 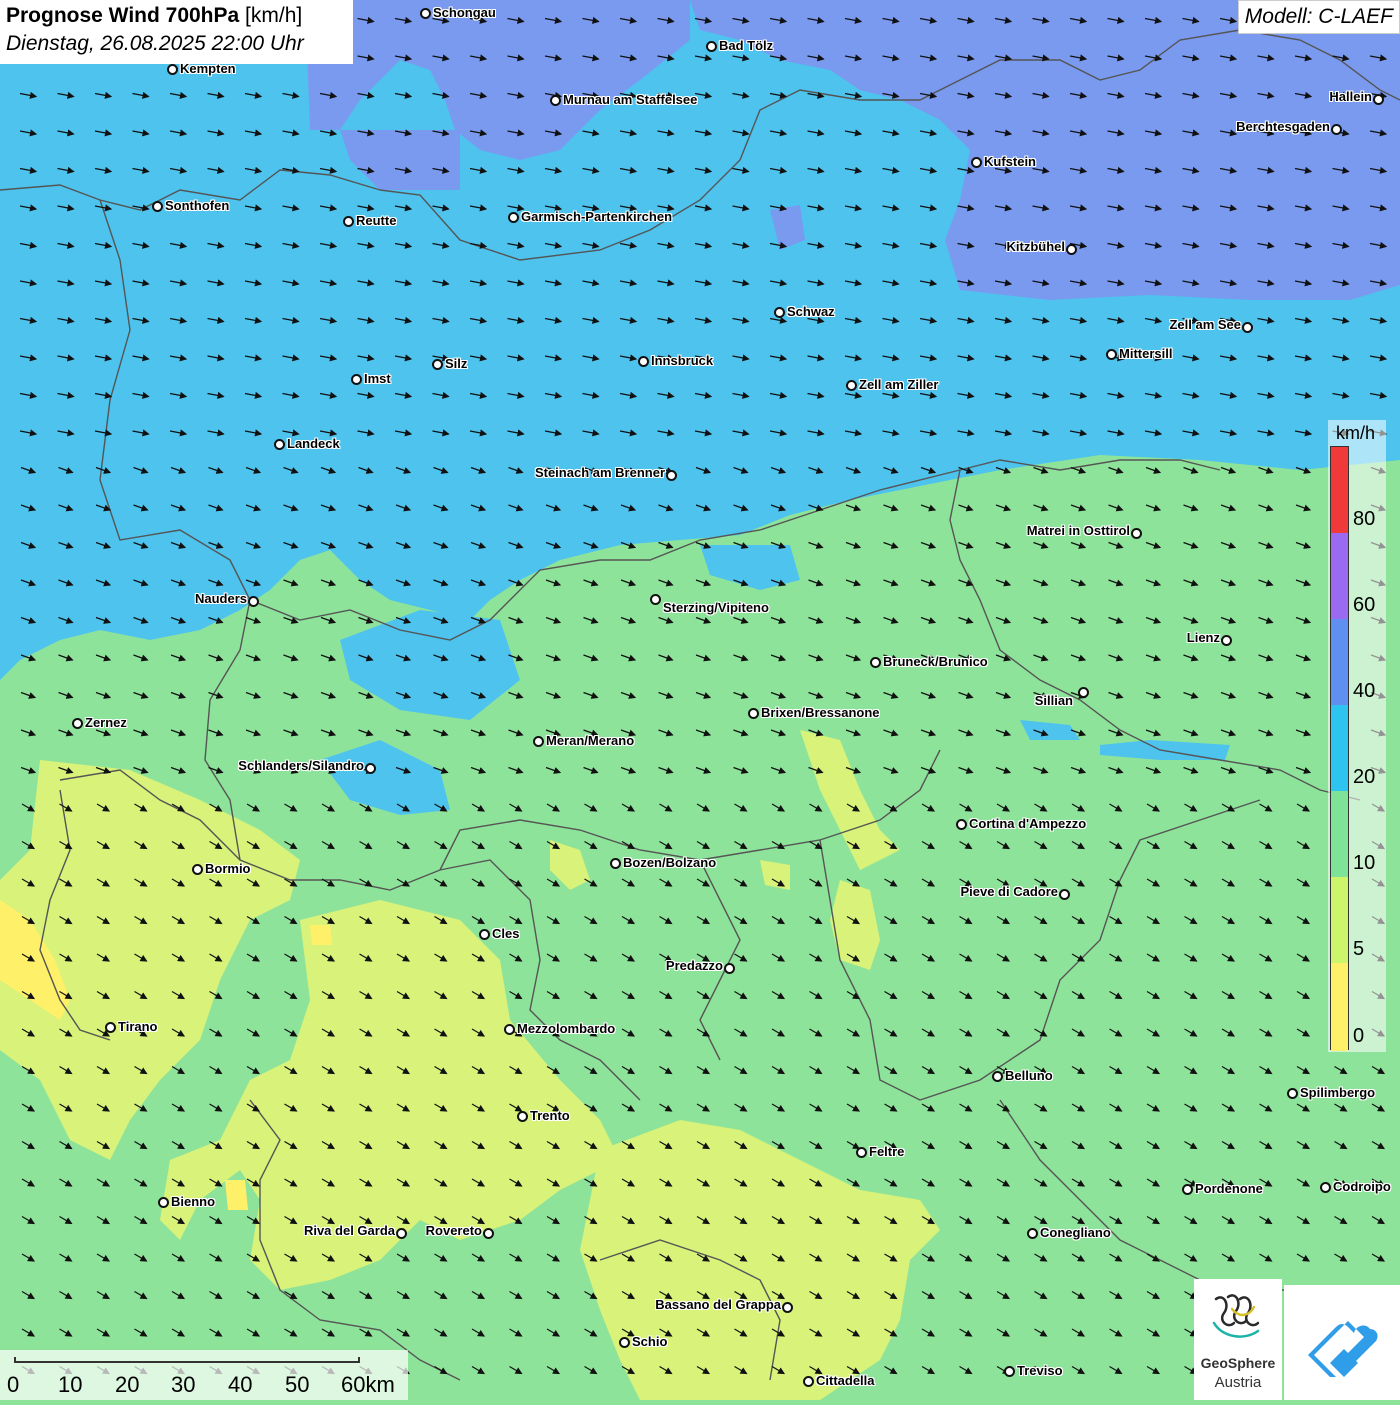 I want to click on city-label: Silz, so click(x=456, y=363).